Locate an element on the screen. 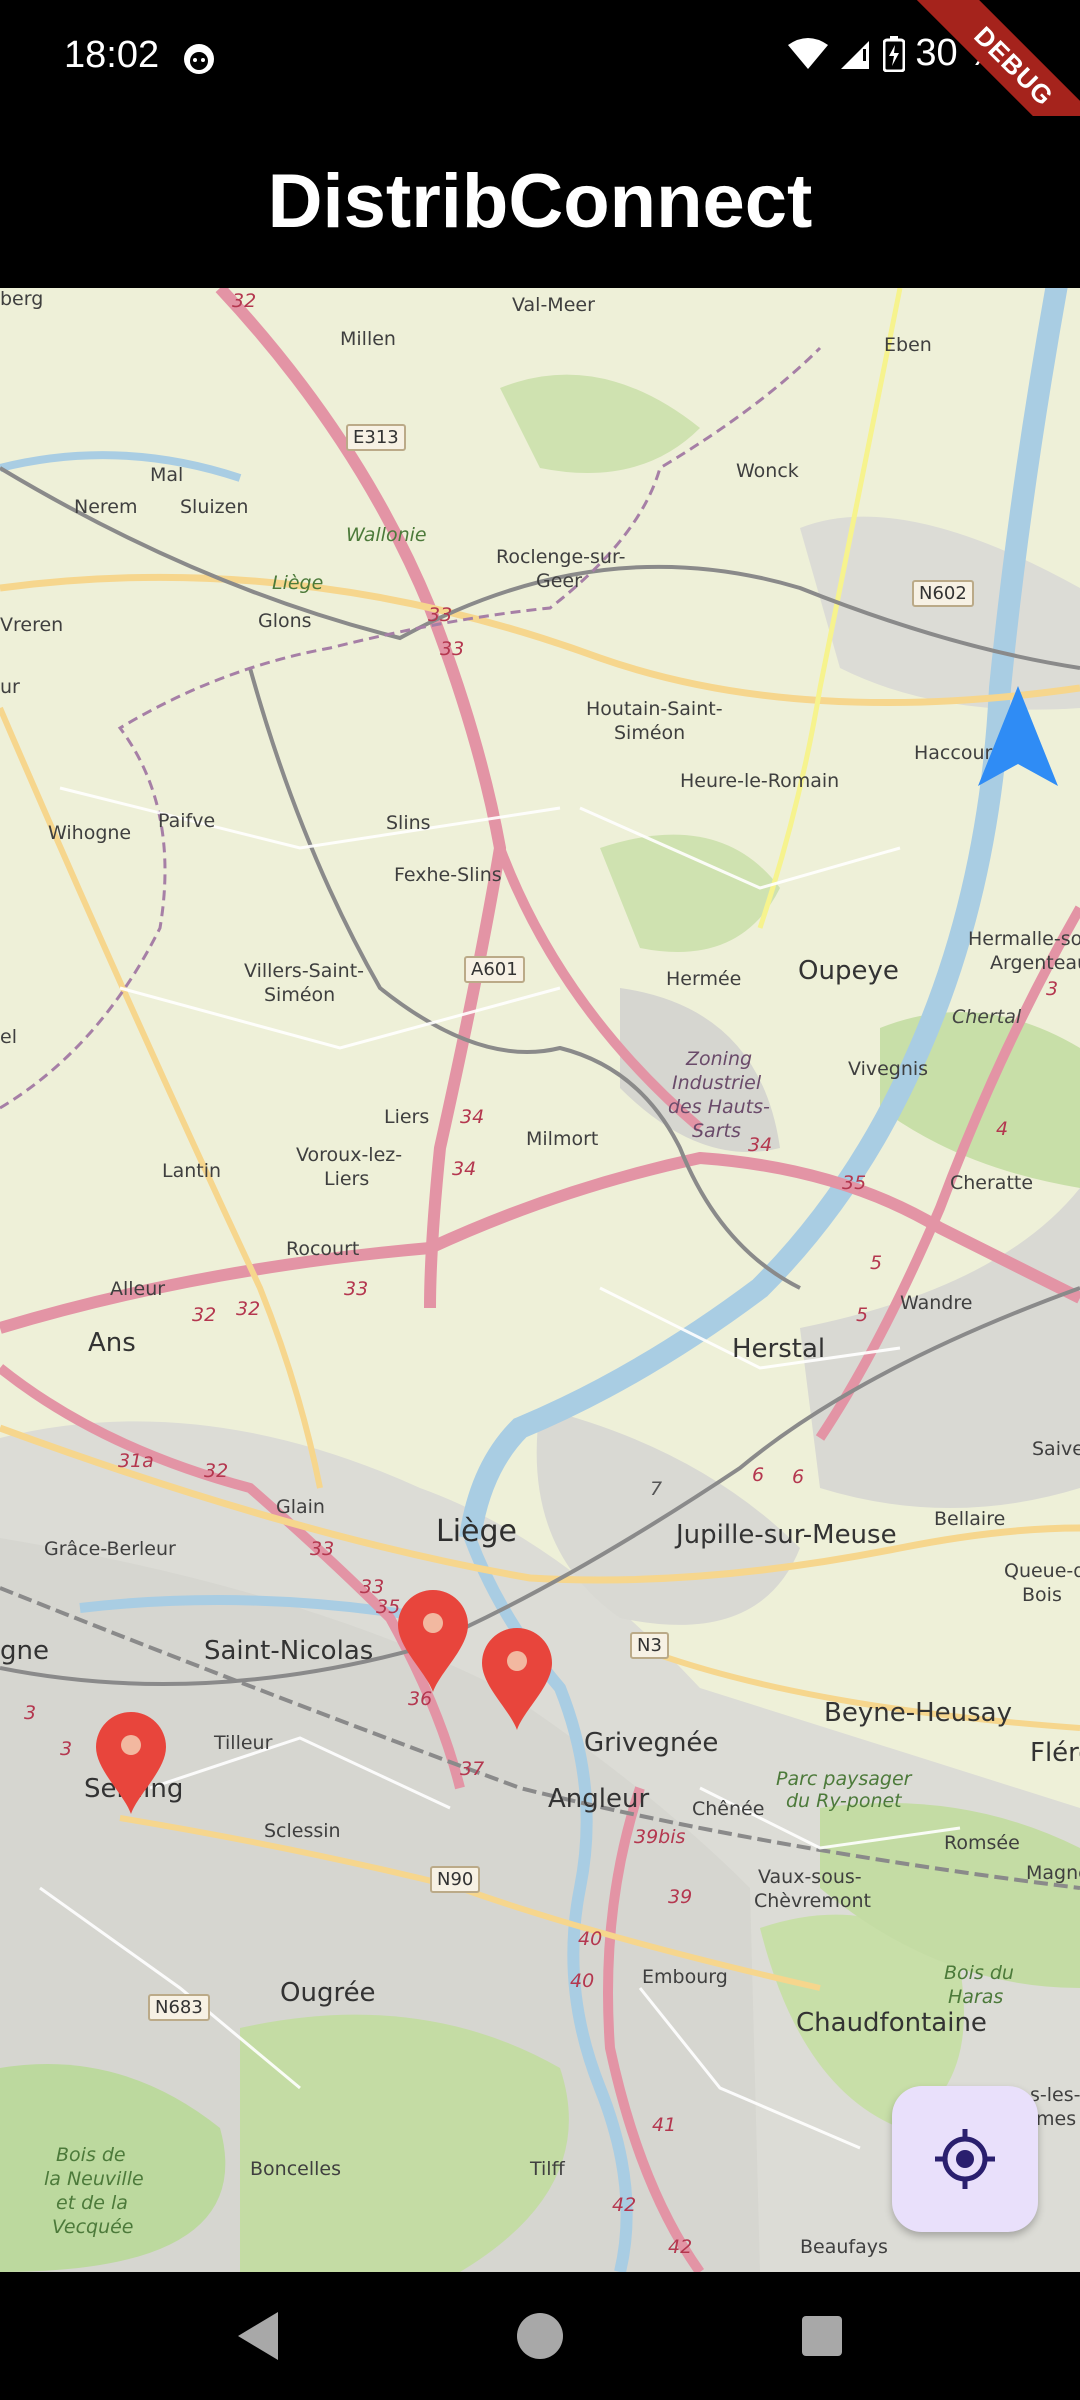 The width and height of the screenshot is (1080, 2400). place-label: Embourg is located at coordinates (685, 1977).